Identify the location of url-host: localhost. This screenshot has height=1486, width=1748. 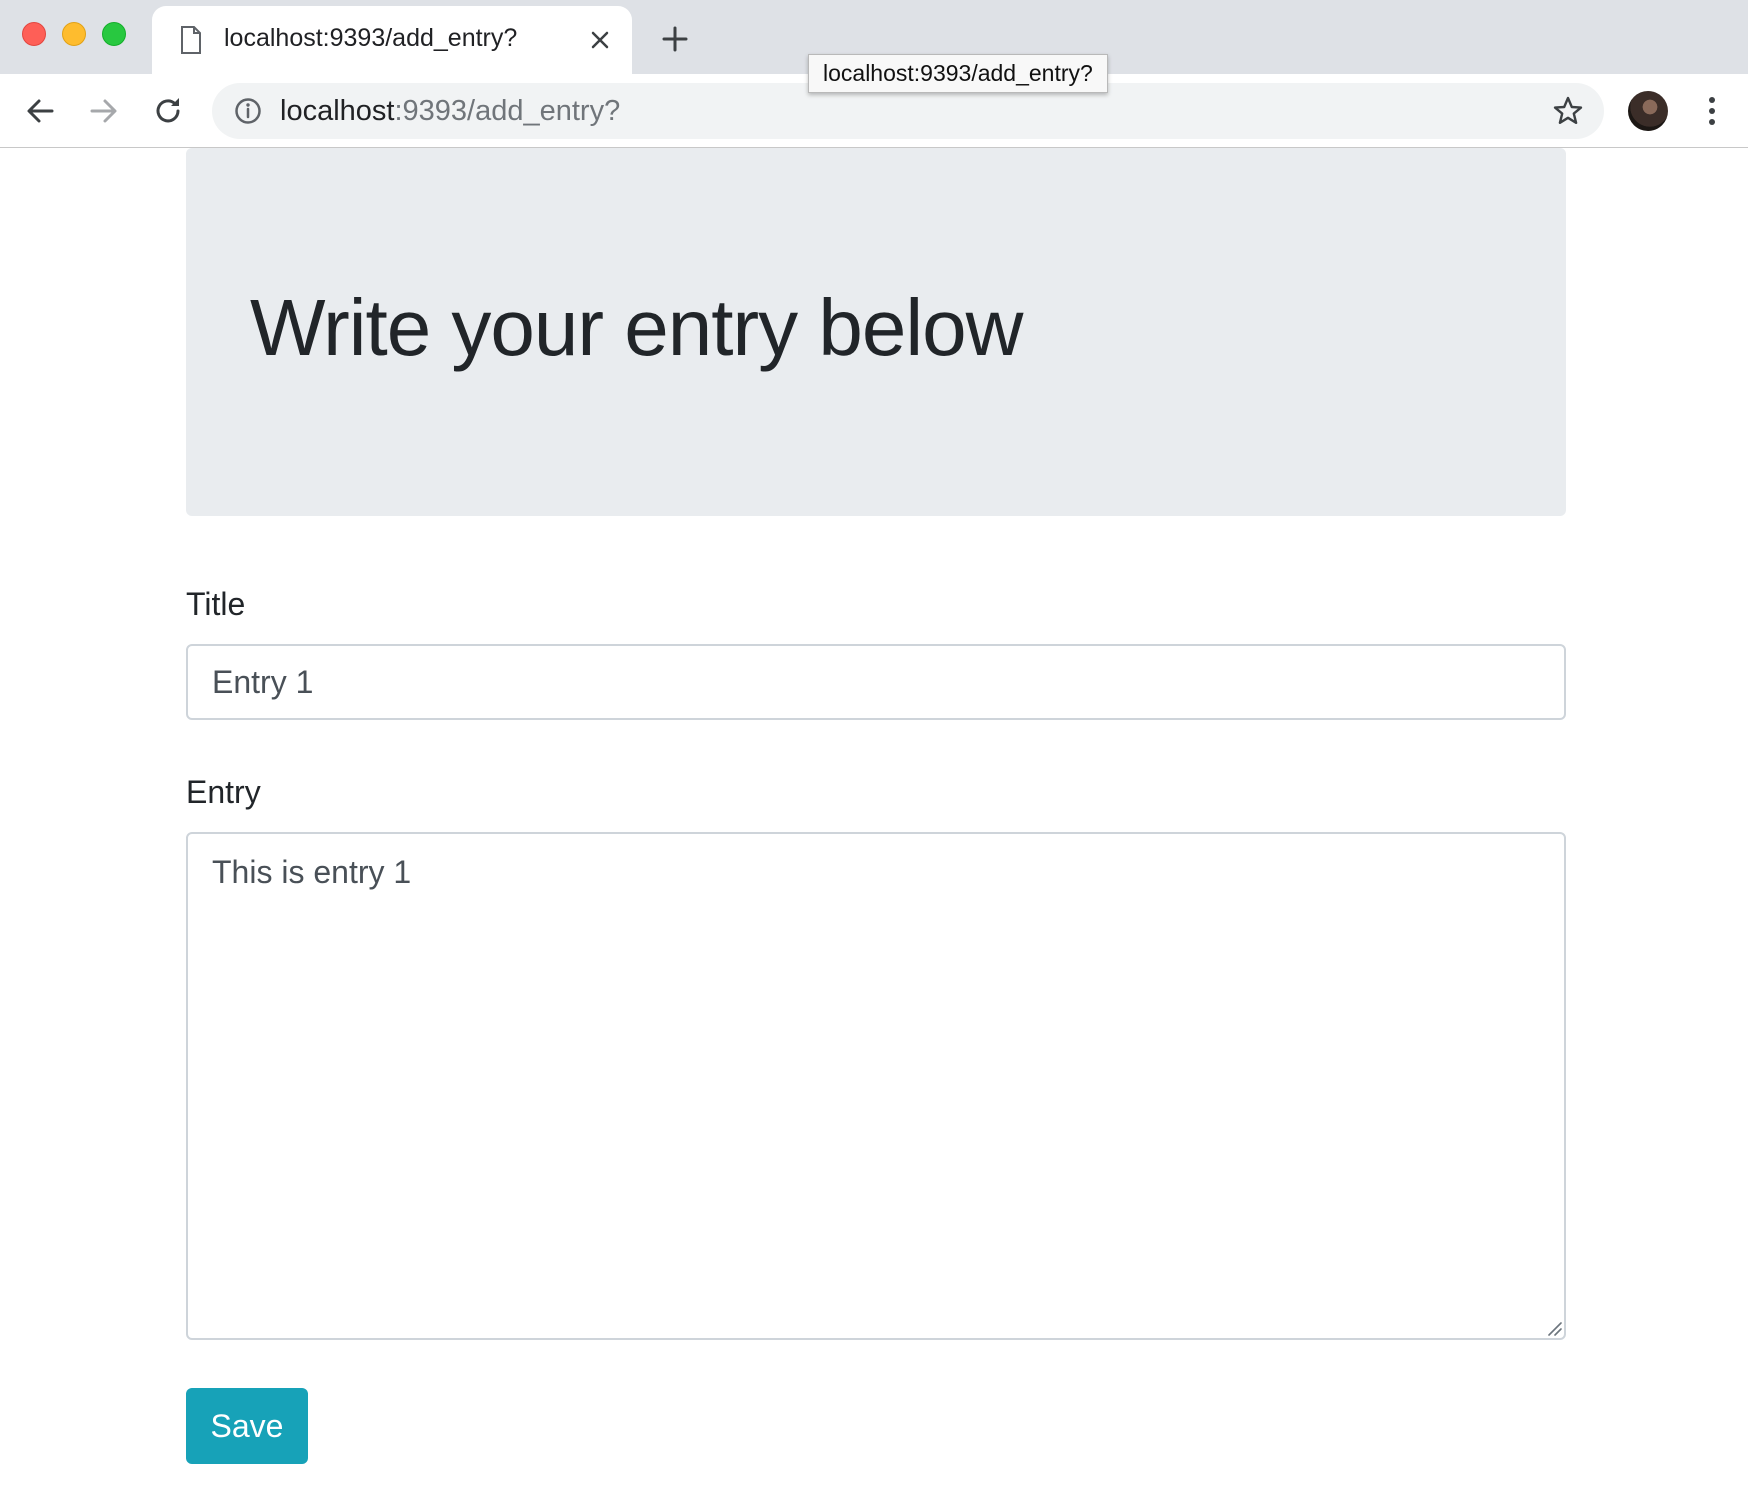
(337, 111).